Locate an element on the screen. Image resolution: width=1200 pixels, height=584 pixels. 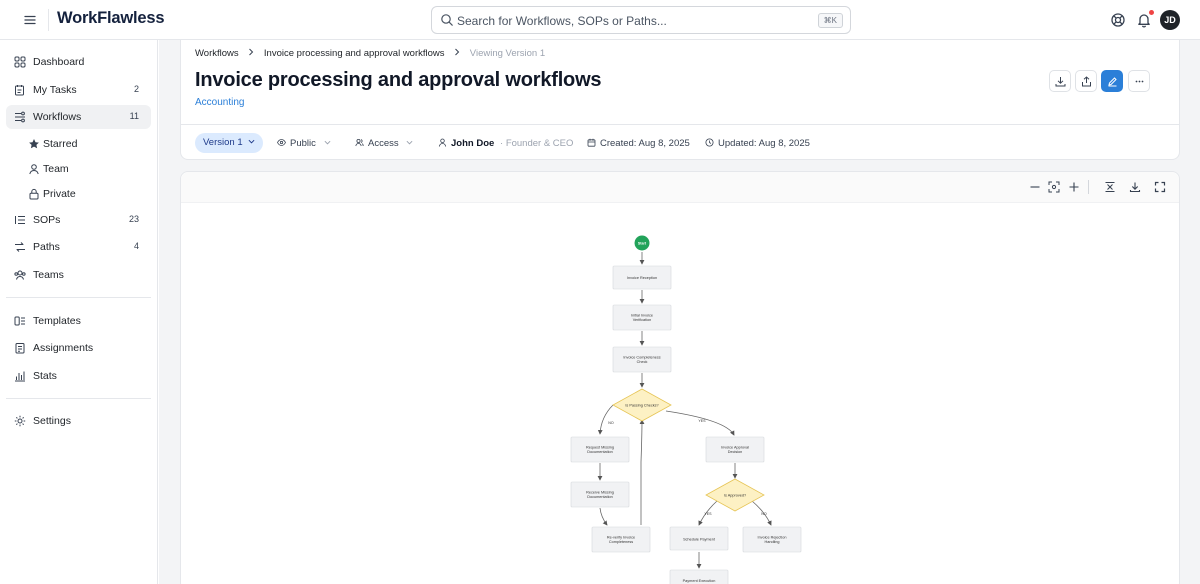
owner-name: John Doe is located at coordinates (466, 143).